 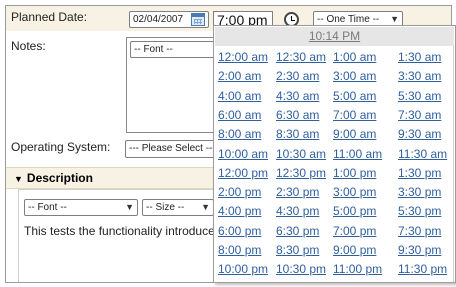 What do you see at coordinates (243, 269) in the screenshot?
I see `time-option: 10:00 pm` at bounding box center [243, 269].